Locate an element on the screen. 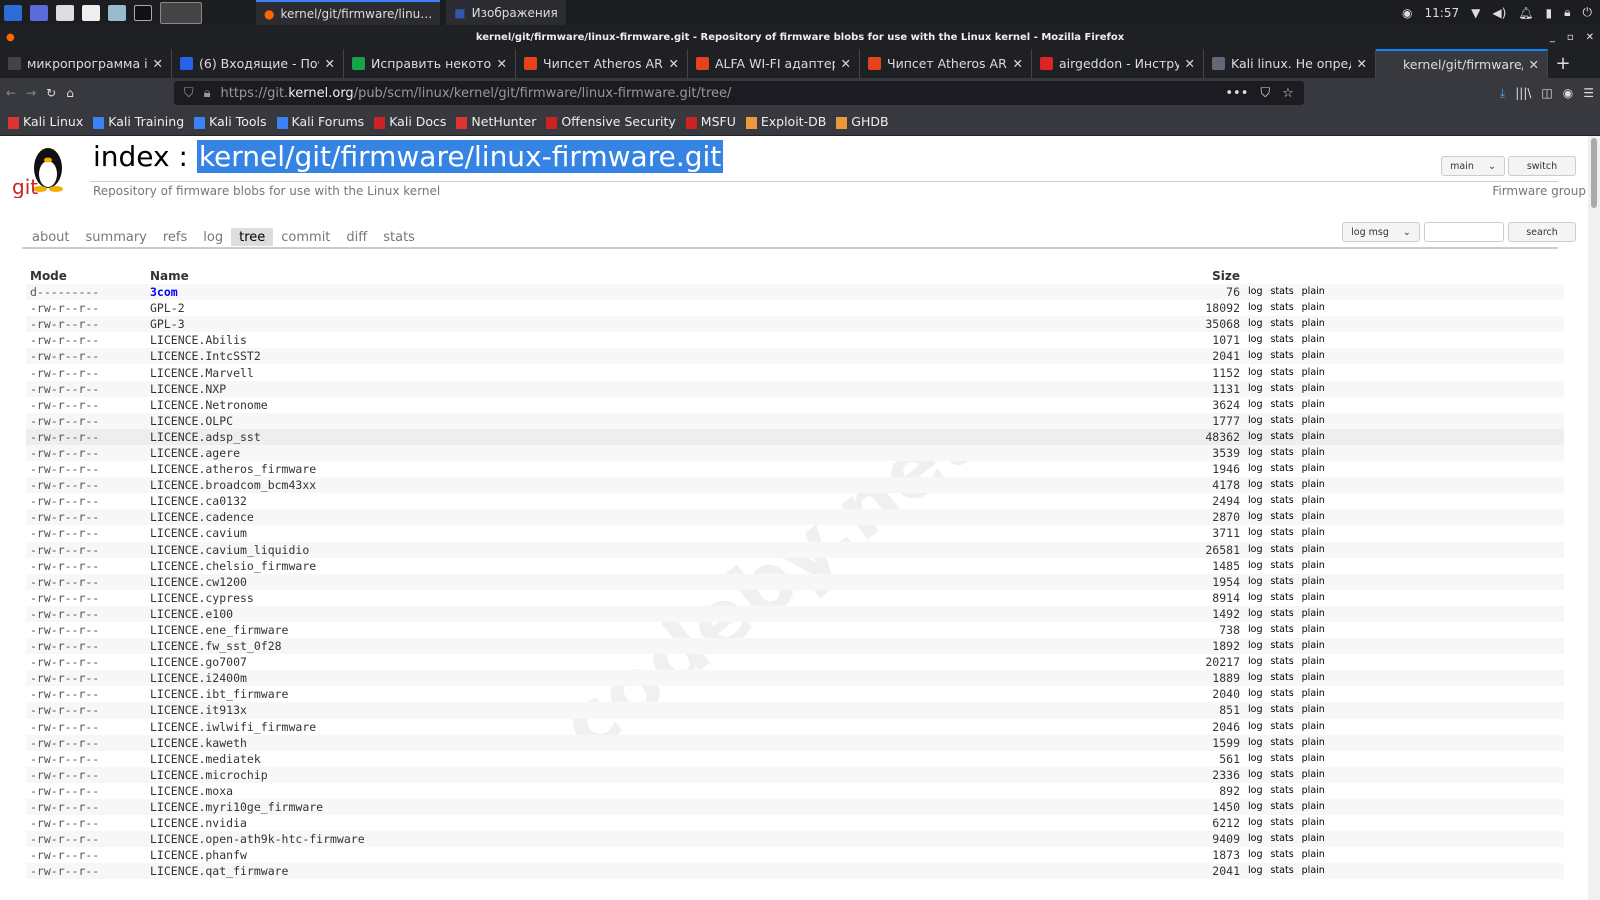 The height and width of the screenshot is (900, 1600). page-scrollbar is located at coordinates (1594, 518).